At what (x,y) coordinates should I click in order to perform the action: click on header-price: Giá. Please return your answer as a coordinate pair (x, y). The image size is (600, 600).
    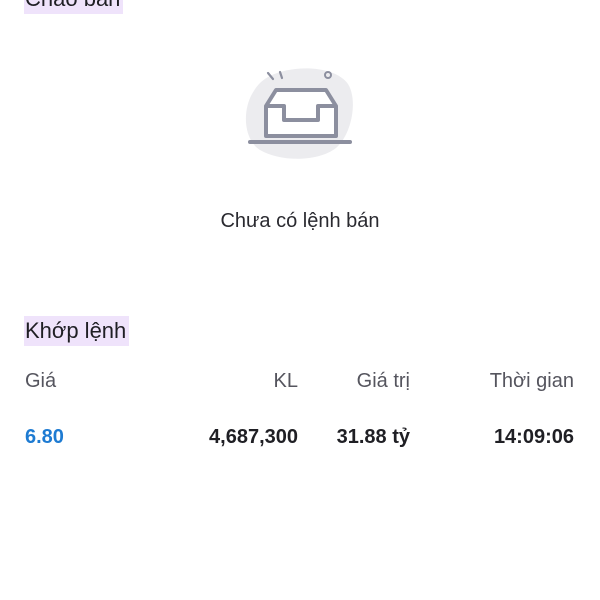
    Looking at the image, I should click on (41, 381).